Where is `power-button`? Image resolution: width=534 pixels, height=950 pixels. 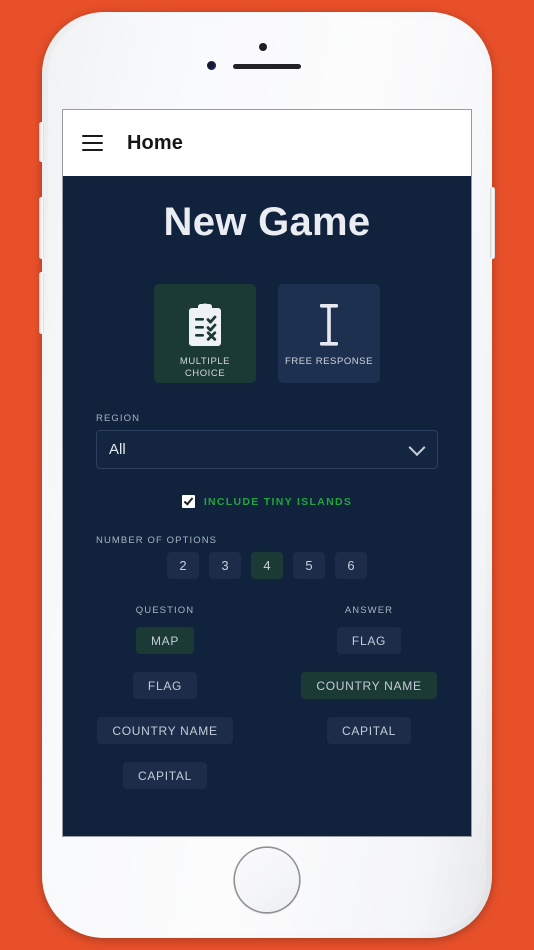 power-button is located at coordinates (492, 223).